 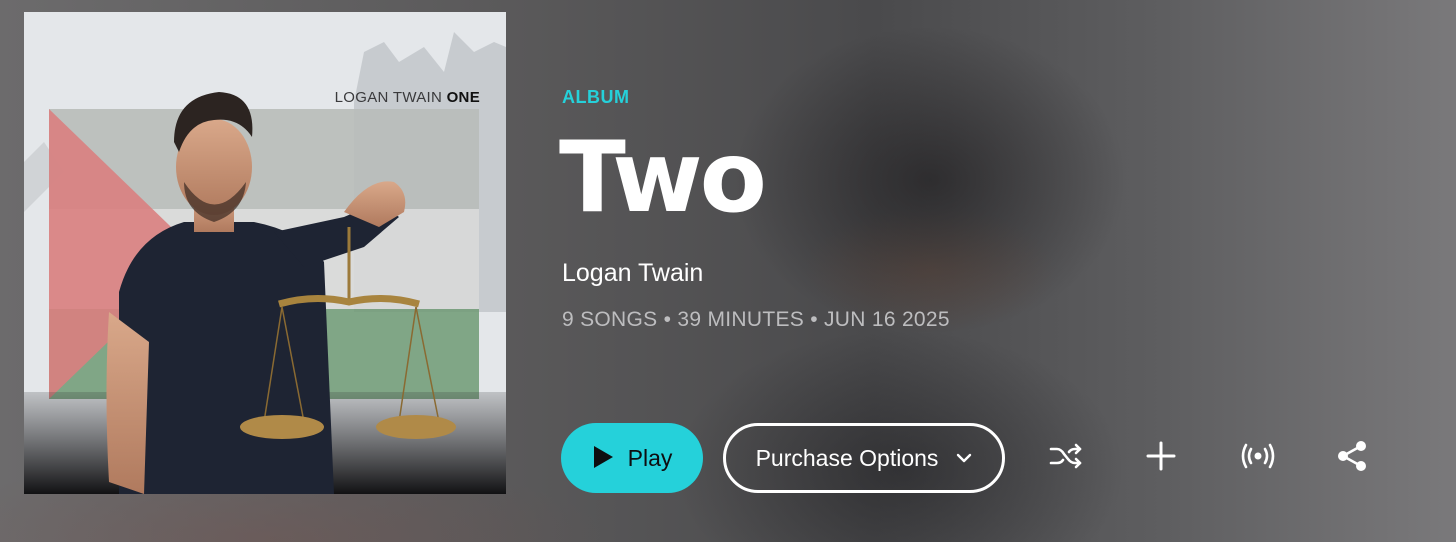 I want to click on play-button: Play, so click(x=632, y=458).